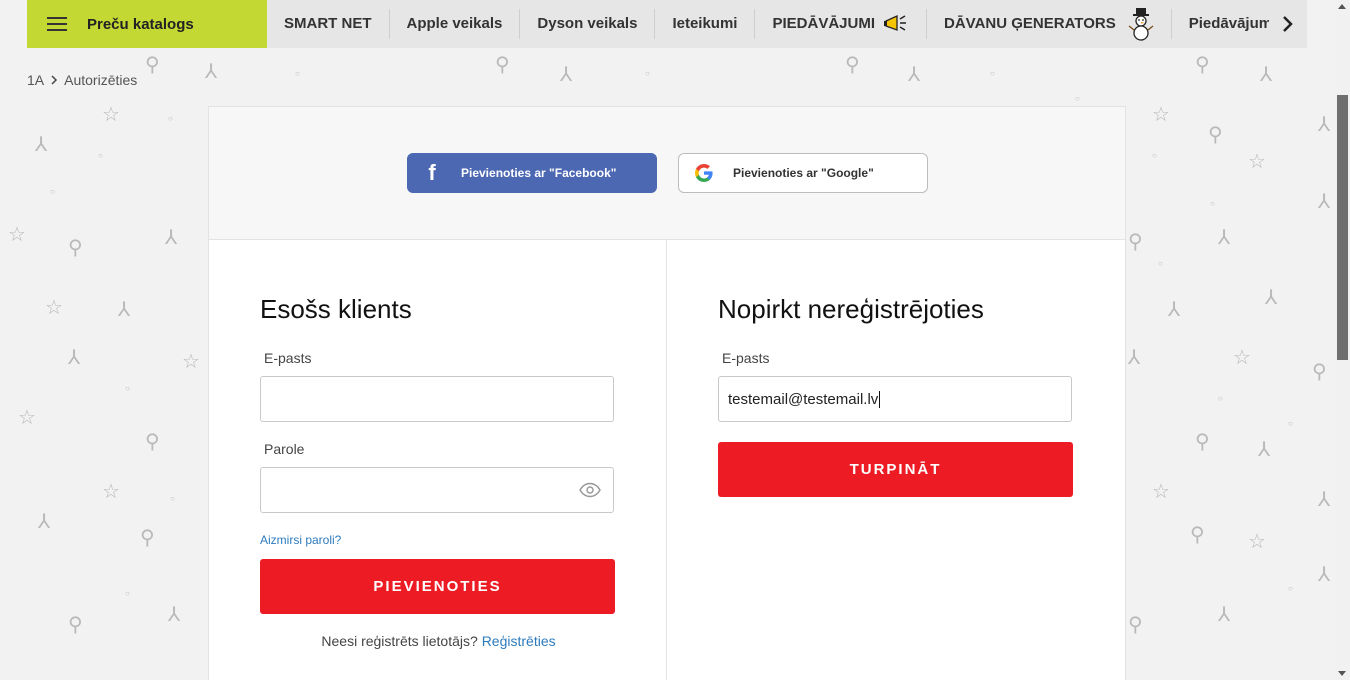  I want to click on guest-email-input: testemail@testemail.lv, so click(895, 399).